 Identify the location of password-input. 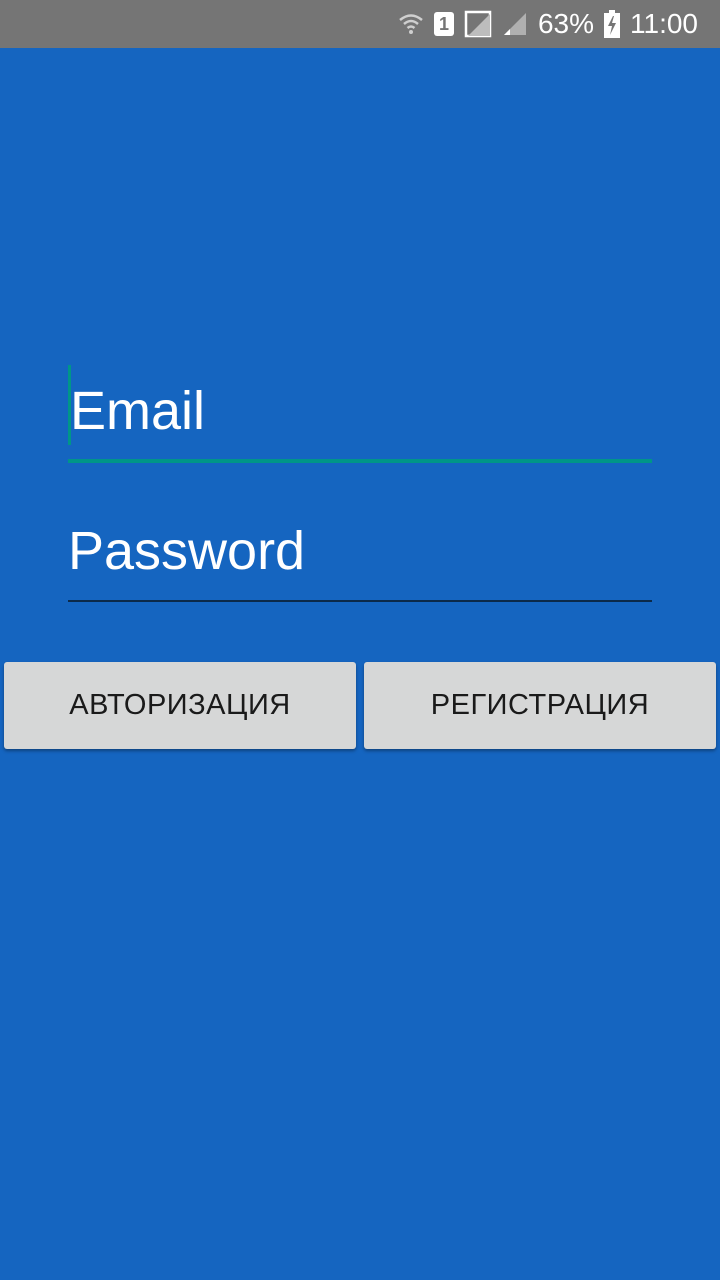
(360, 551).